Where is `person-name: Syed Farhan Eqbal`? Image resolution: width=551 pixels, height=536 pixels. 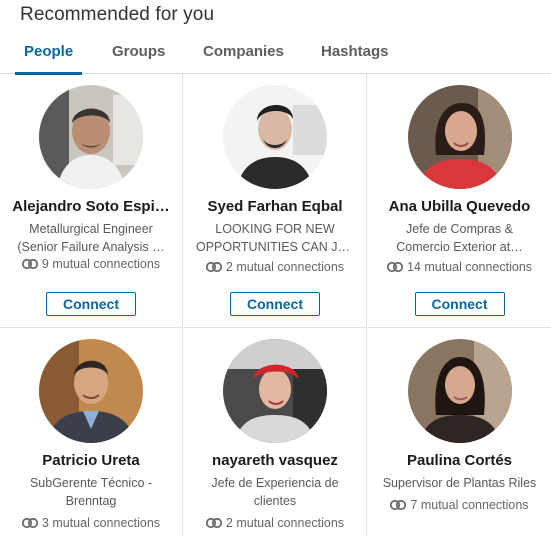
person-name: Syed Farhan Eqbal is located at coordinates (275, 206).